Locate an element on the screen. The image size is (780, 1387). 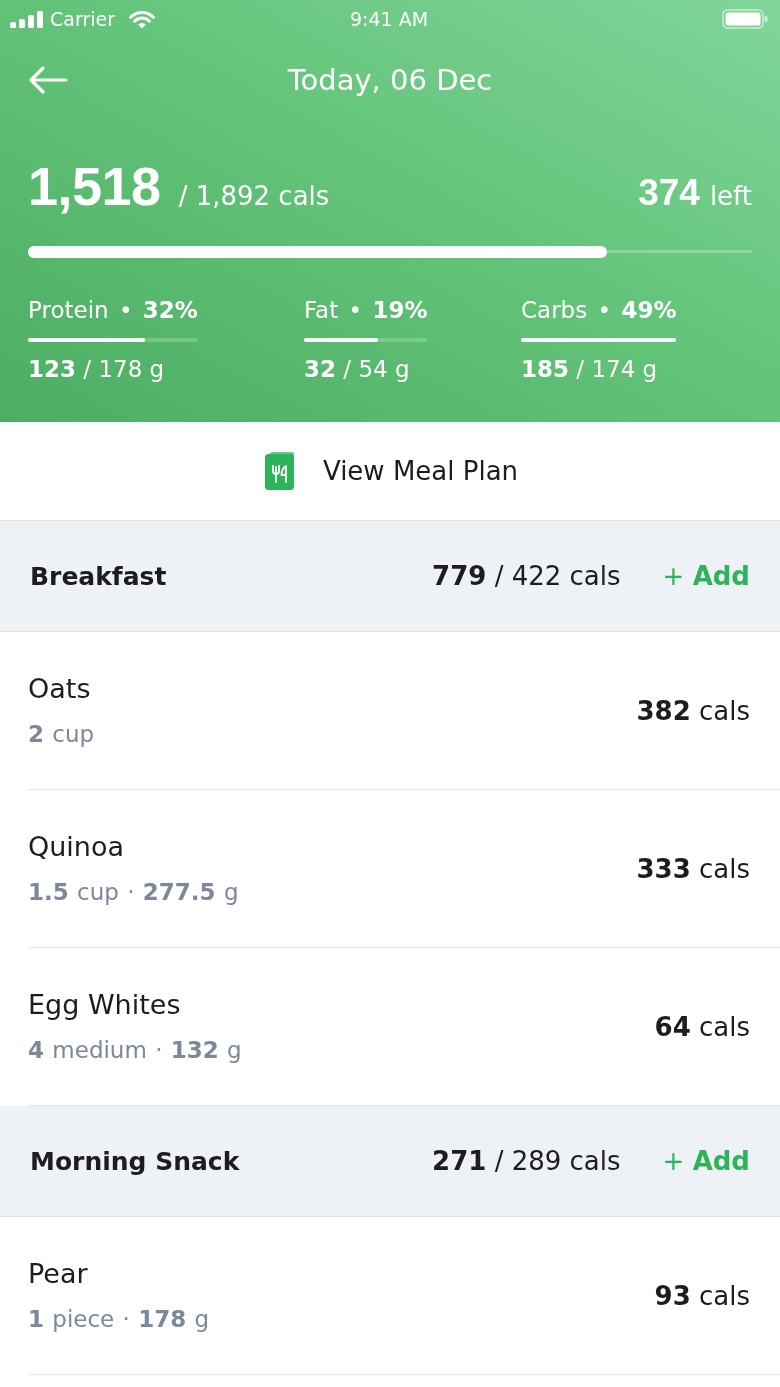
meal-calories: 271 / 289 cals is located at coordinates (526, 1161).